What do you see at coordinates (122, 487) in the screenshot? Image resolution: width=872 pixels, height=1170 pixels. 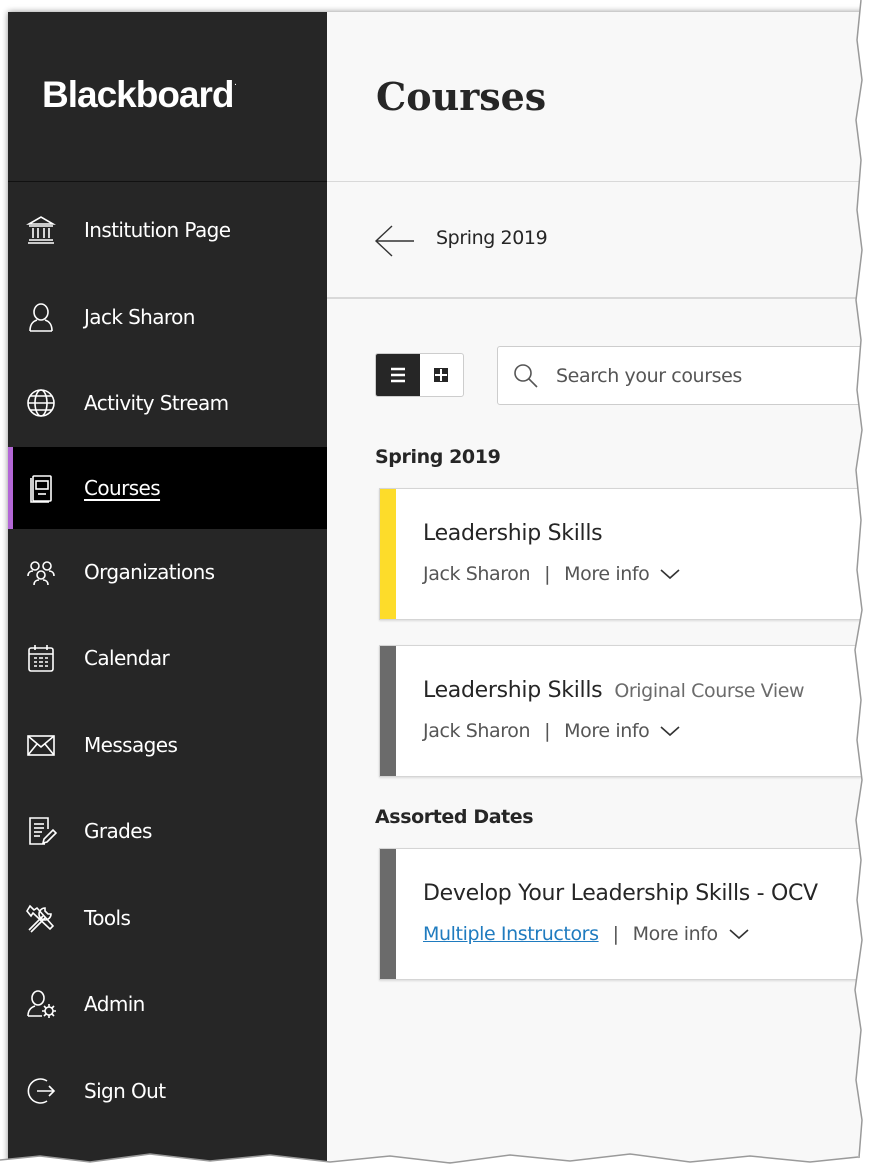 I see `sidebar-item-label: Courses` at bounding box center [122, 487].